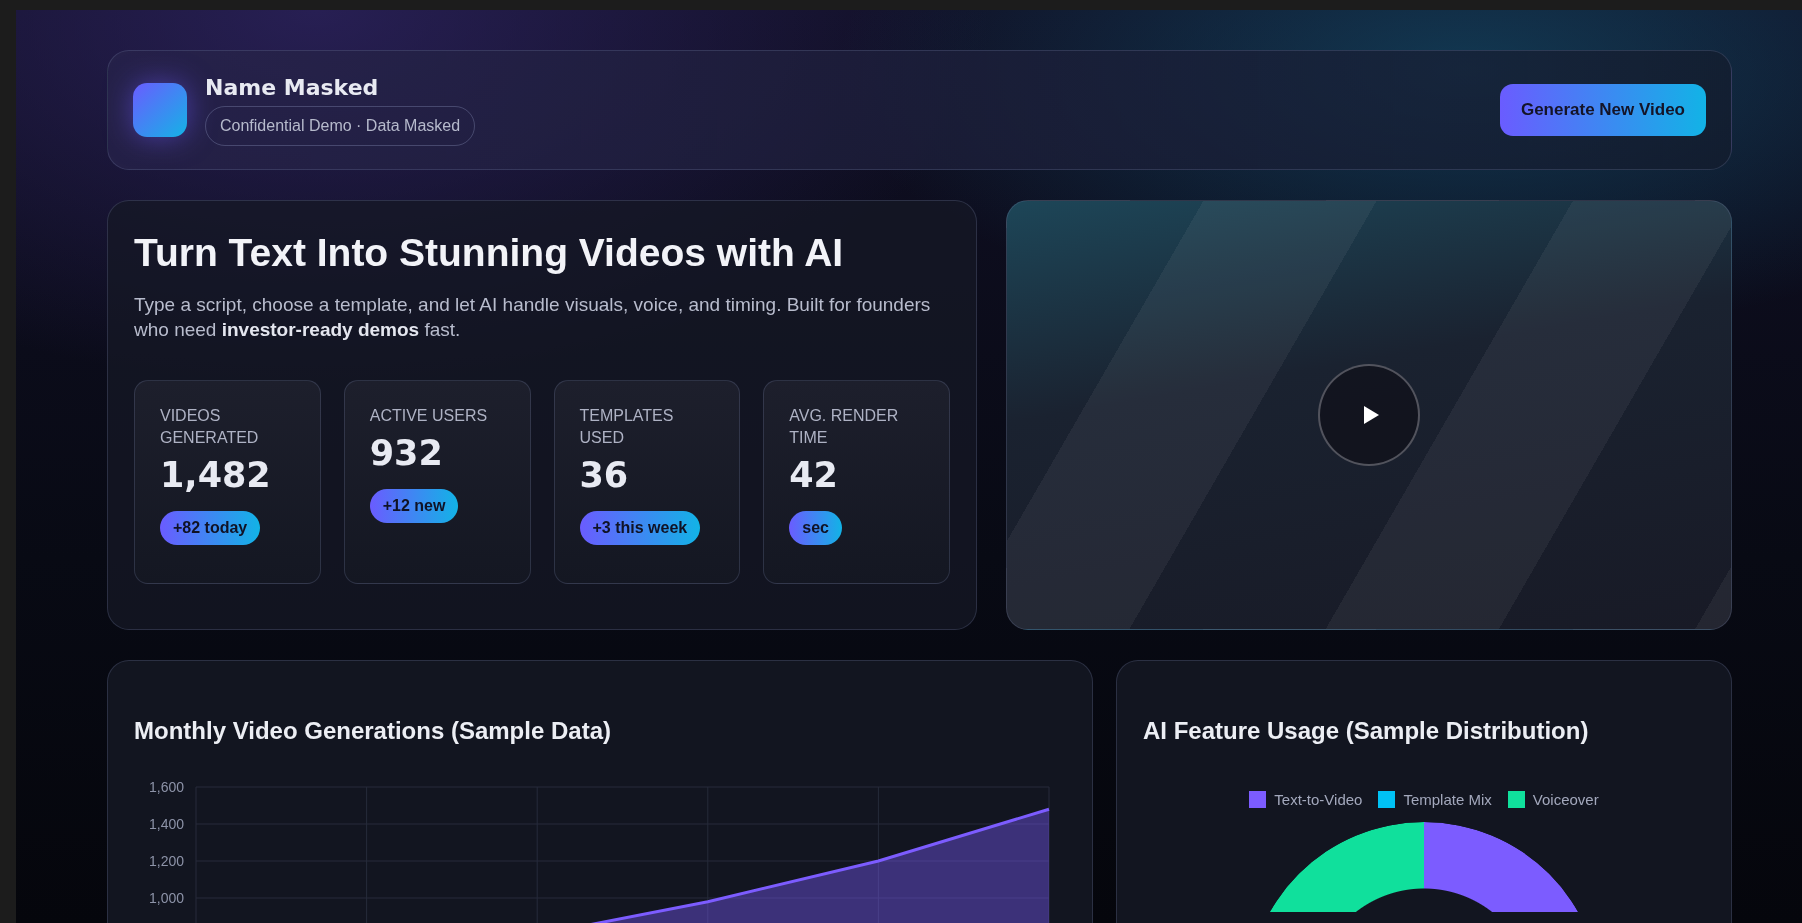 Image resolution: width=1802 pixels, height=923 pixels. Describe the element at coordinates (373, 731) in the screenshot. I see `chart-title: Monthly Video Generations (Sample Data)` at that location.